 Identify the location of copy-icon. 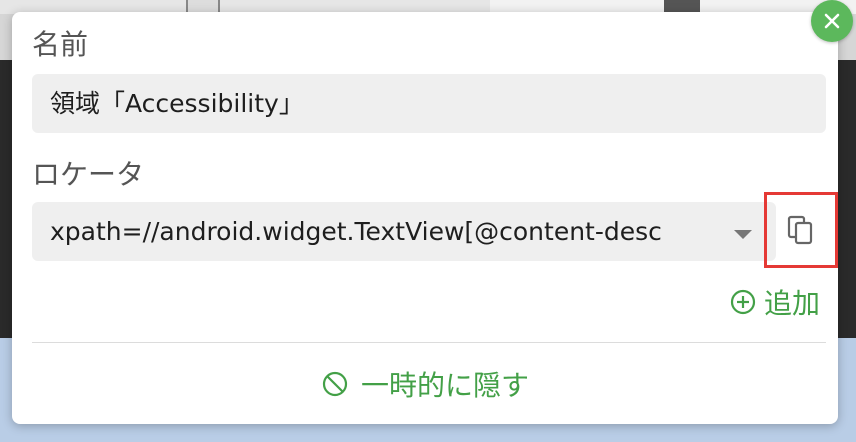
(800, 230).